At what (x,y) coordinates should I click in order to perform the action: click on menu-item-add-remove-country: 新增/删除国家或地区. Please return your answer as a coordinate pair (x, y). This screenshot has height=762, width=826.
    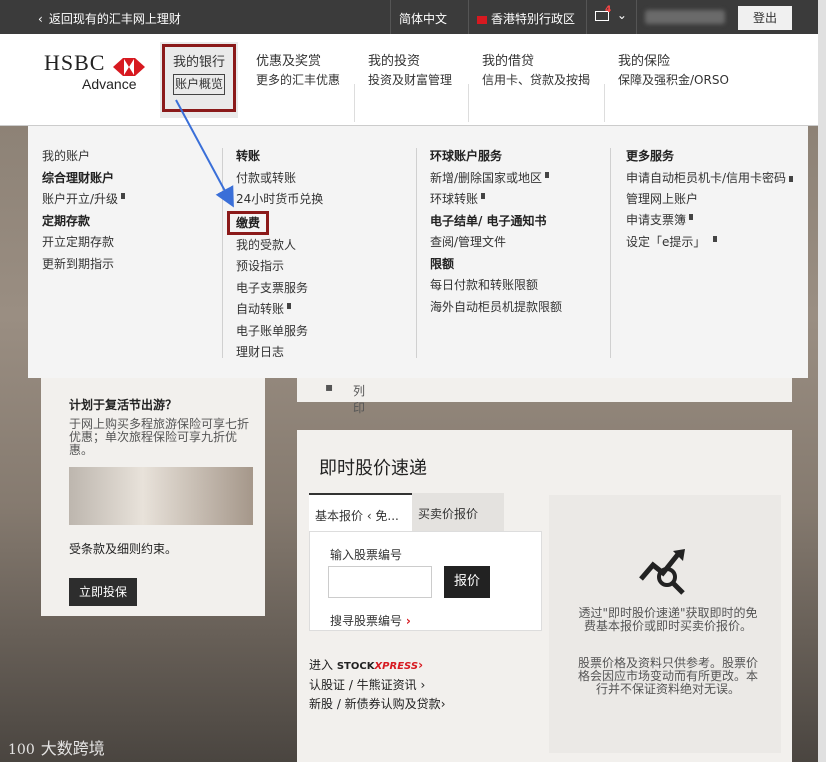
    Looking at the image, I should click on (496, 179).